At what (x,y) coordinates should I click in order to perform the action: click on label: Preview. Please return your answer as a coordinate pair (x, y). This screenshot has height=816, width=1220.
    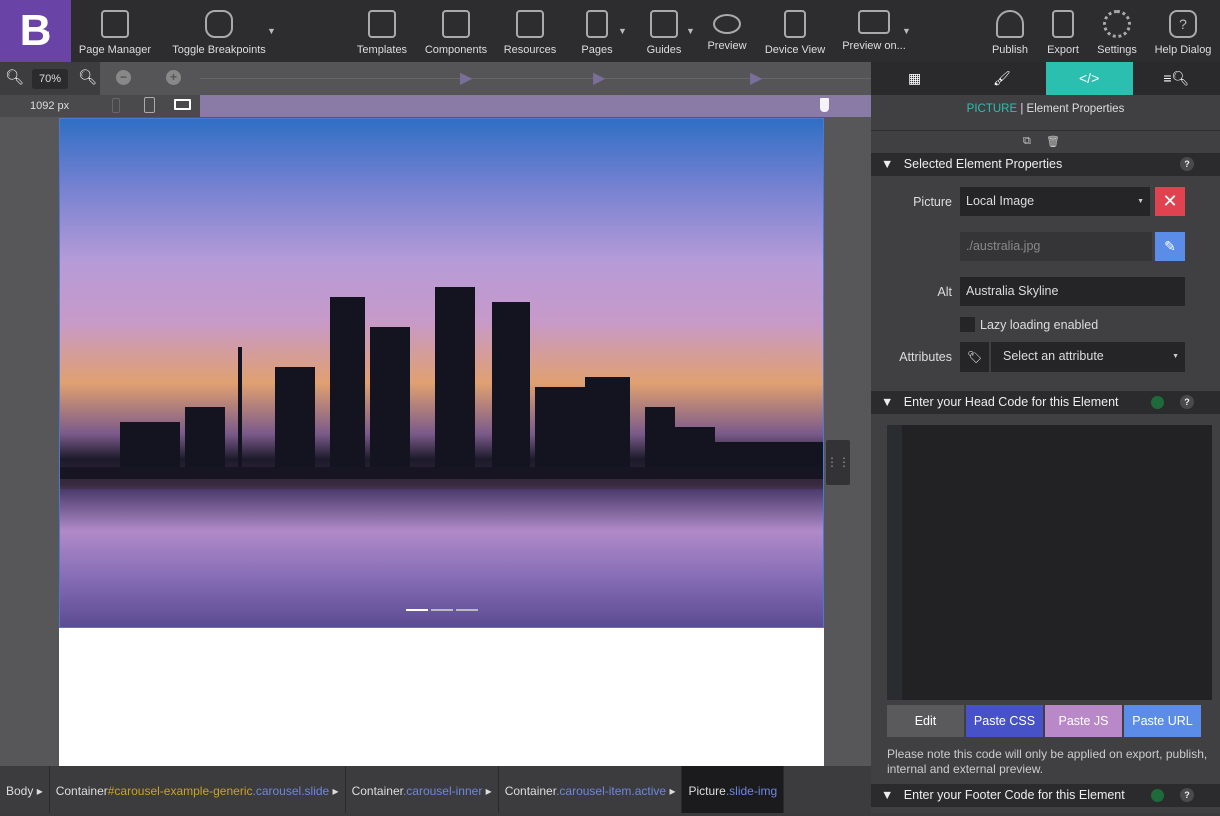
    Looking at the image, I should click on (727, 46).